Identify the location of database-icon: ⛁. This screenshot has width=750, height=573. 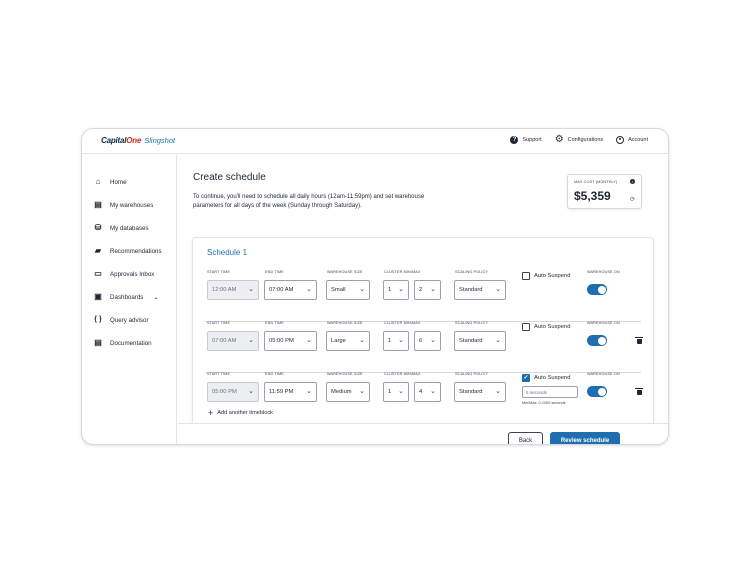
(98, 227).